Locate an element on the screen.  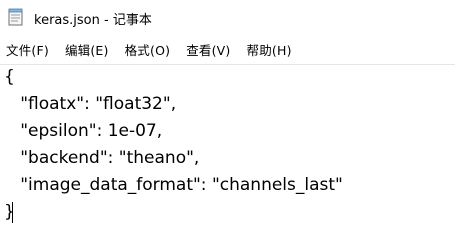
menu-view: 查看(V) is located at coordinates (208, 49).